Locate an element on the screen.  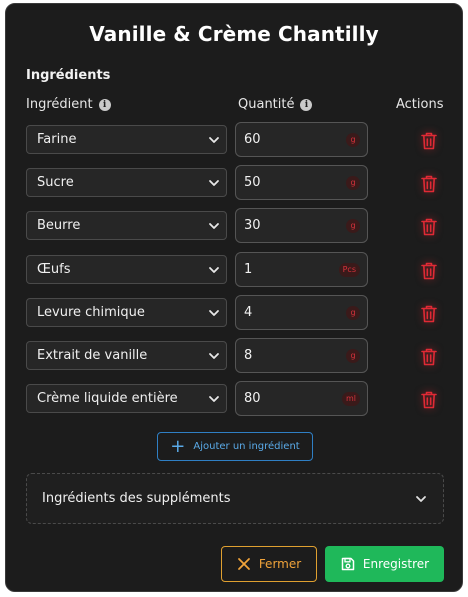
quantity-value: 80 is located at coordinates (252, 399).